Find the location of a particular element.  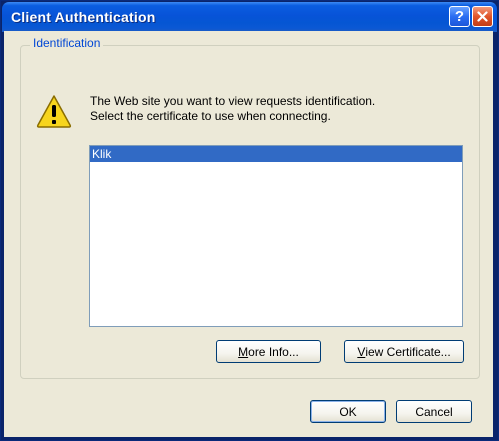

help-icon: ? is located at coordinates (459, 16).